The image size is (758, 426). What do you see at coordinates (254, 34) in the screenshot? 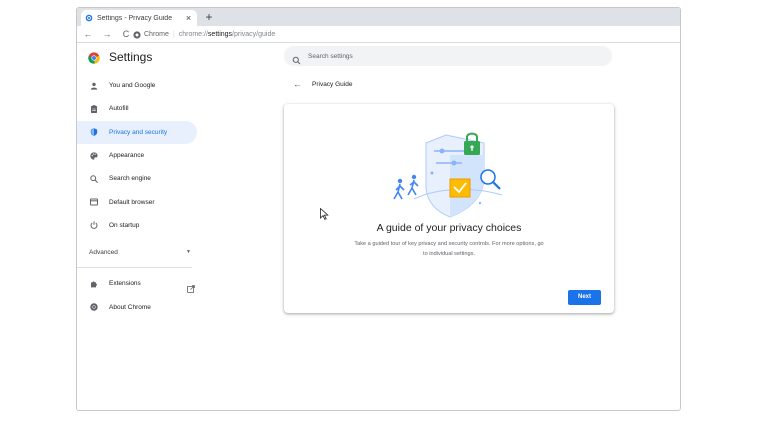
I see `url-path: /privacy/guide` at bounding box center [254, 34].